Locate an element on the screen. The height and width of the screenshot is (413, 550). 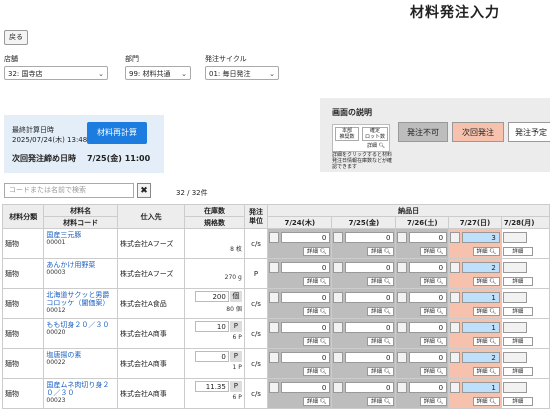
cell-category: 麺物 is located at coordinates (23, 393).